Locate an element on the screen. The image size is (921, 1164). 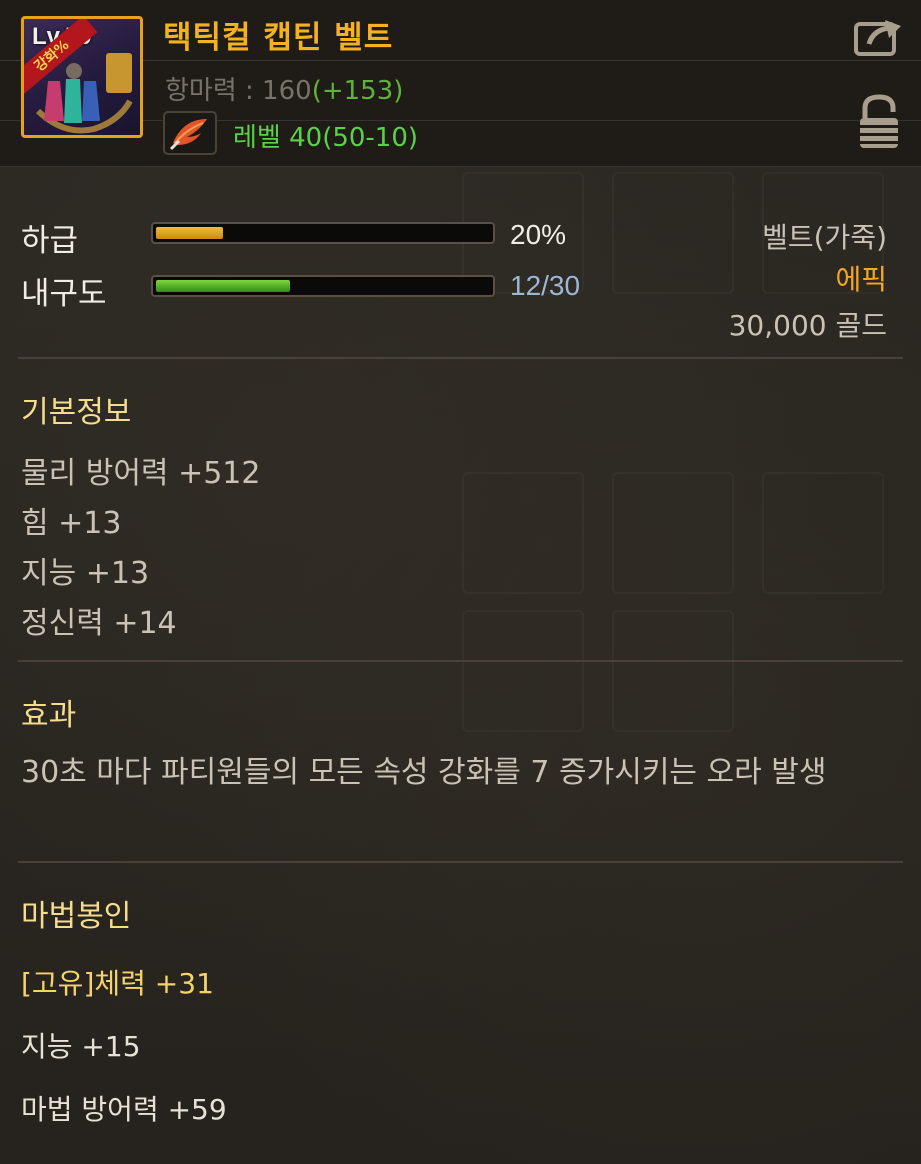
magic-seal-title: 마법봉인 is located at coordinates (76, 916).